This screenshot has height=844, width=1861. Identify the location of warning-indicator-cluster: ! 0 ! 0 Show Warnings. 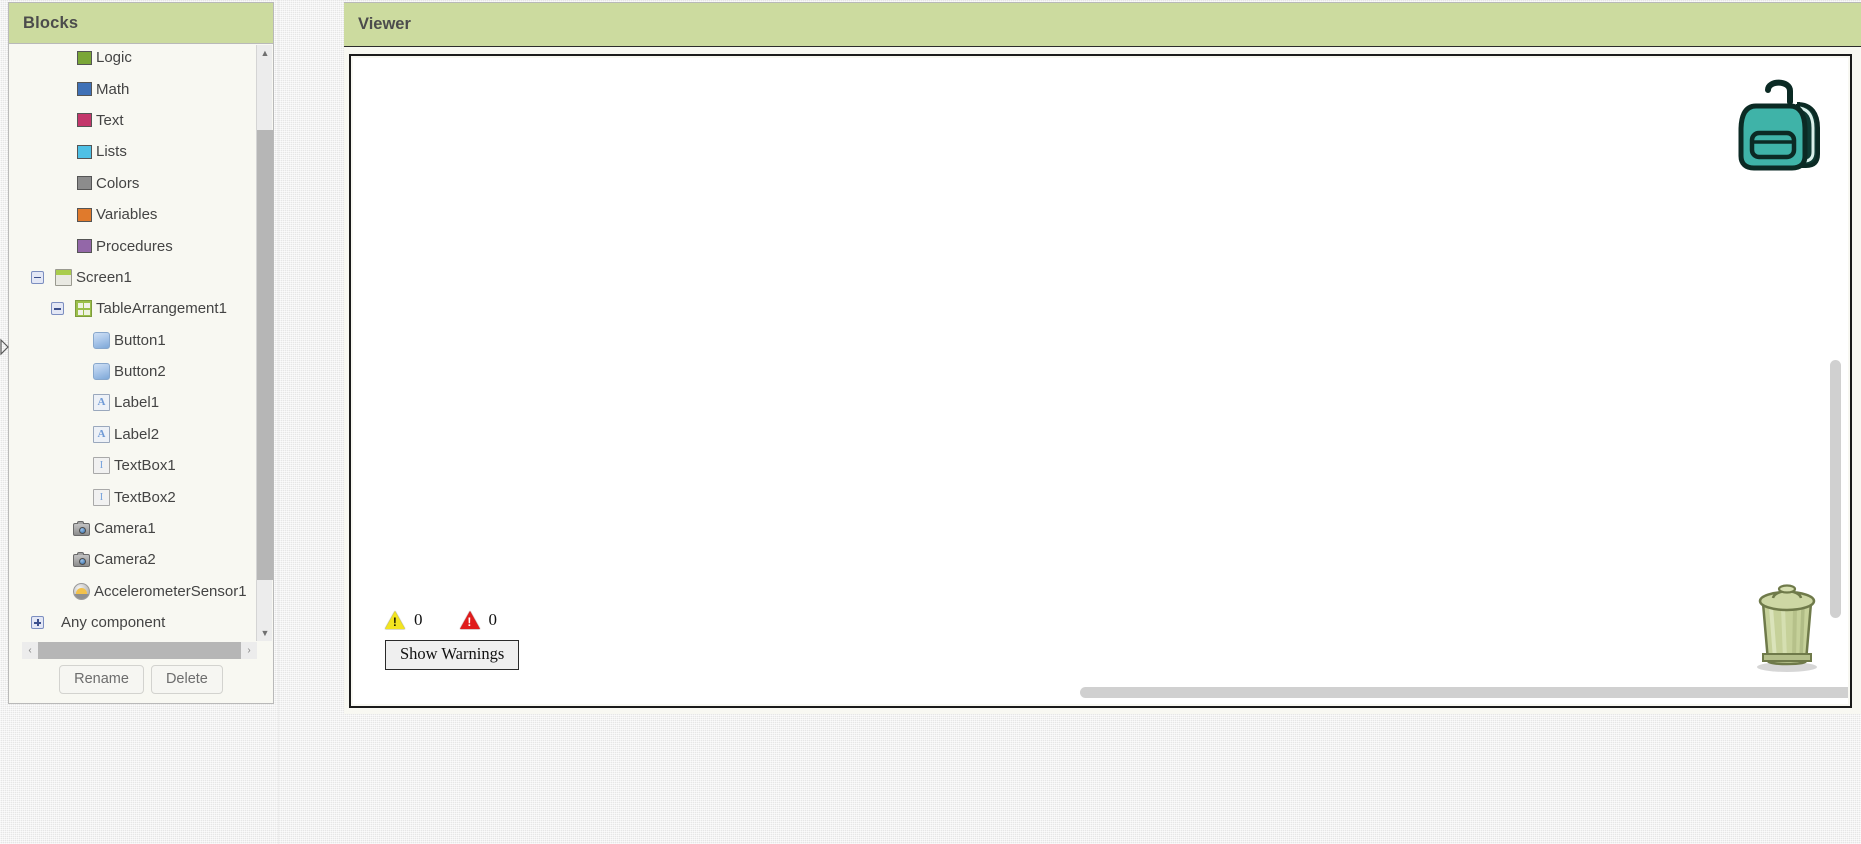
(452, 638).